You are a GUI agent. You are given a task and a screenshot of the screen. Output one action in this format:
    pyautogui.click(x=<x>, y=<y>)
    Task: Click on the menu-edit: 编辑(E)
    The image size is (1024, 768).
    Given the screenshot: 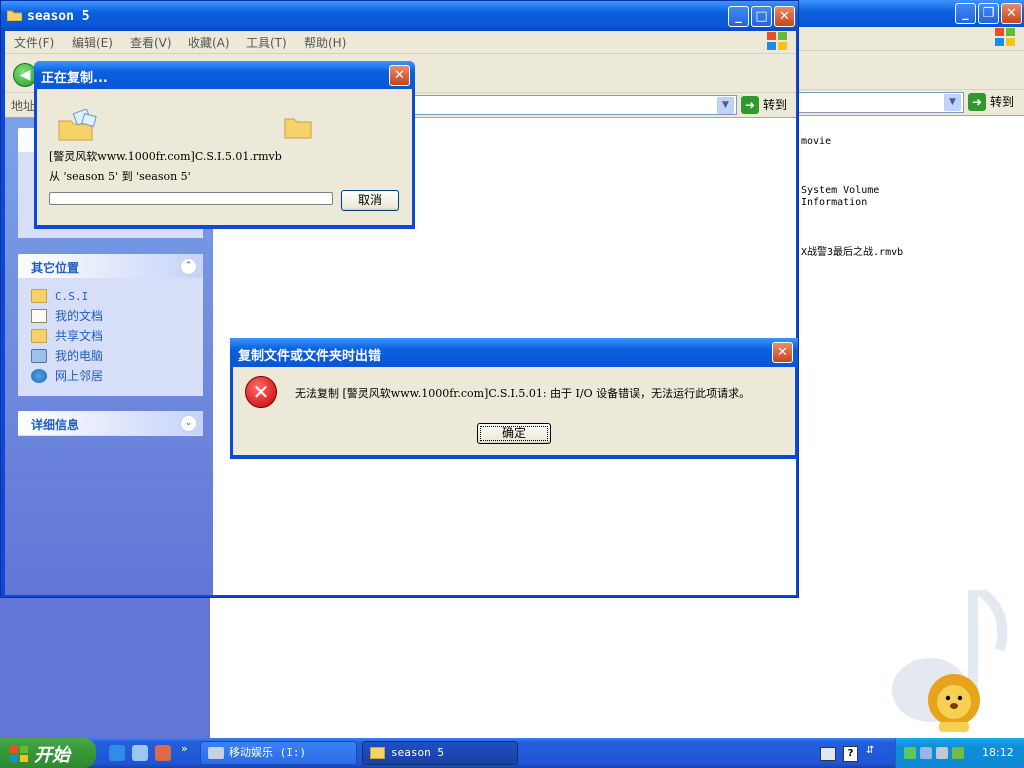 What is the action you would take?
    pyautogui.click(x=92, y=42)
    